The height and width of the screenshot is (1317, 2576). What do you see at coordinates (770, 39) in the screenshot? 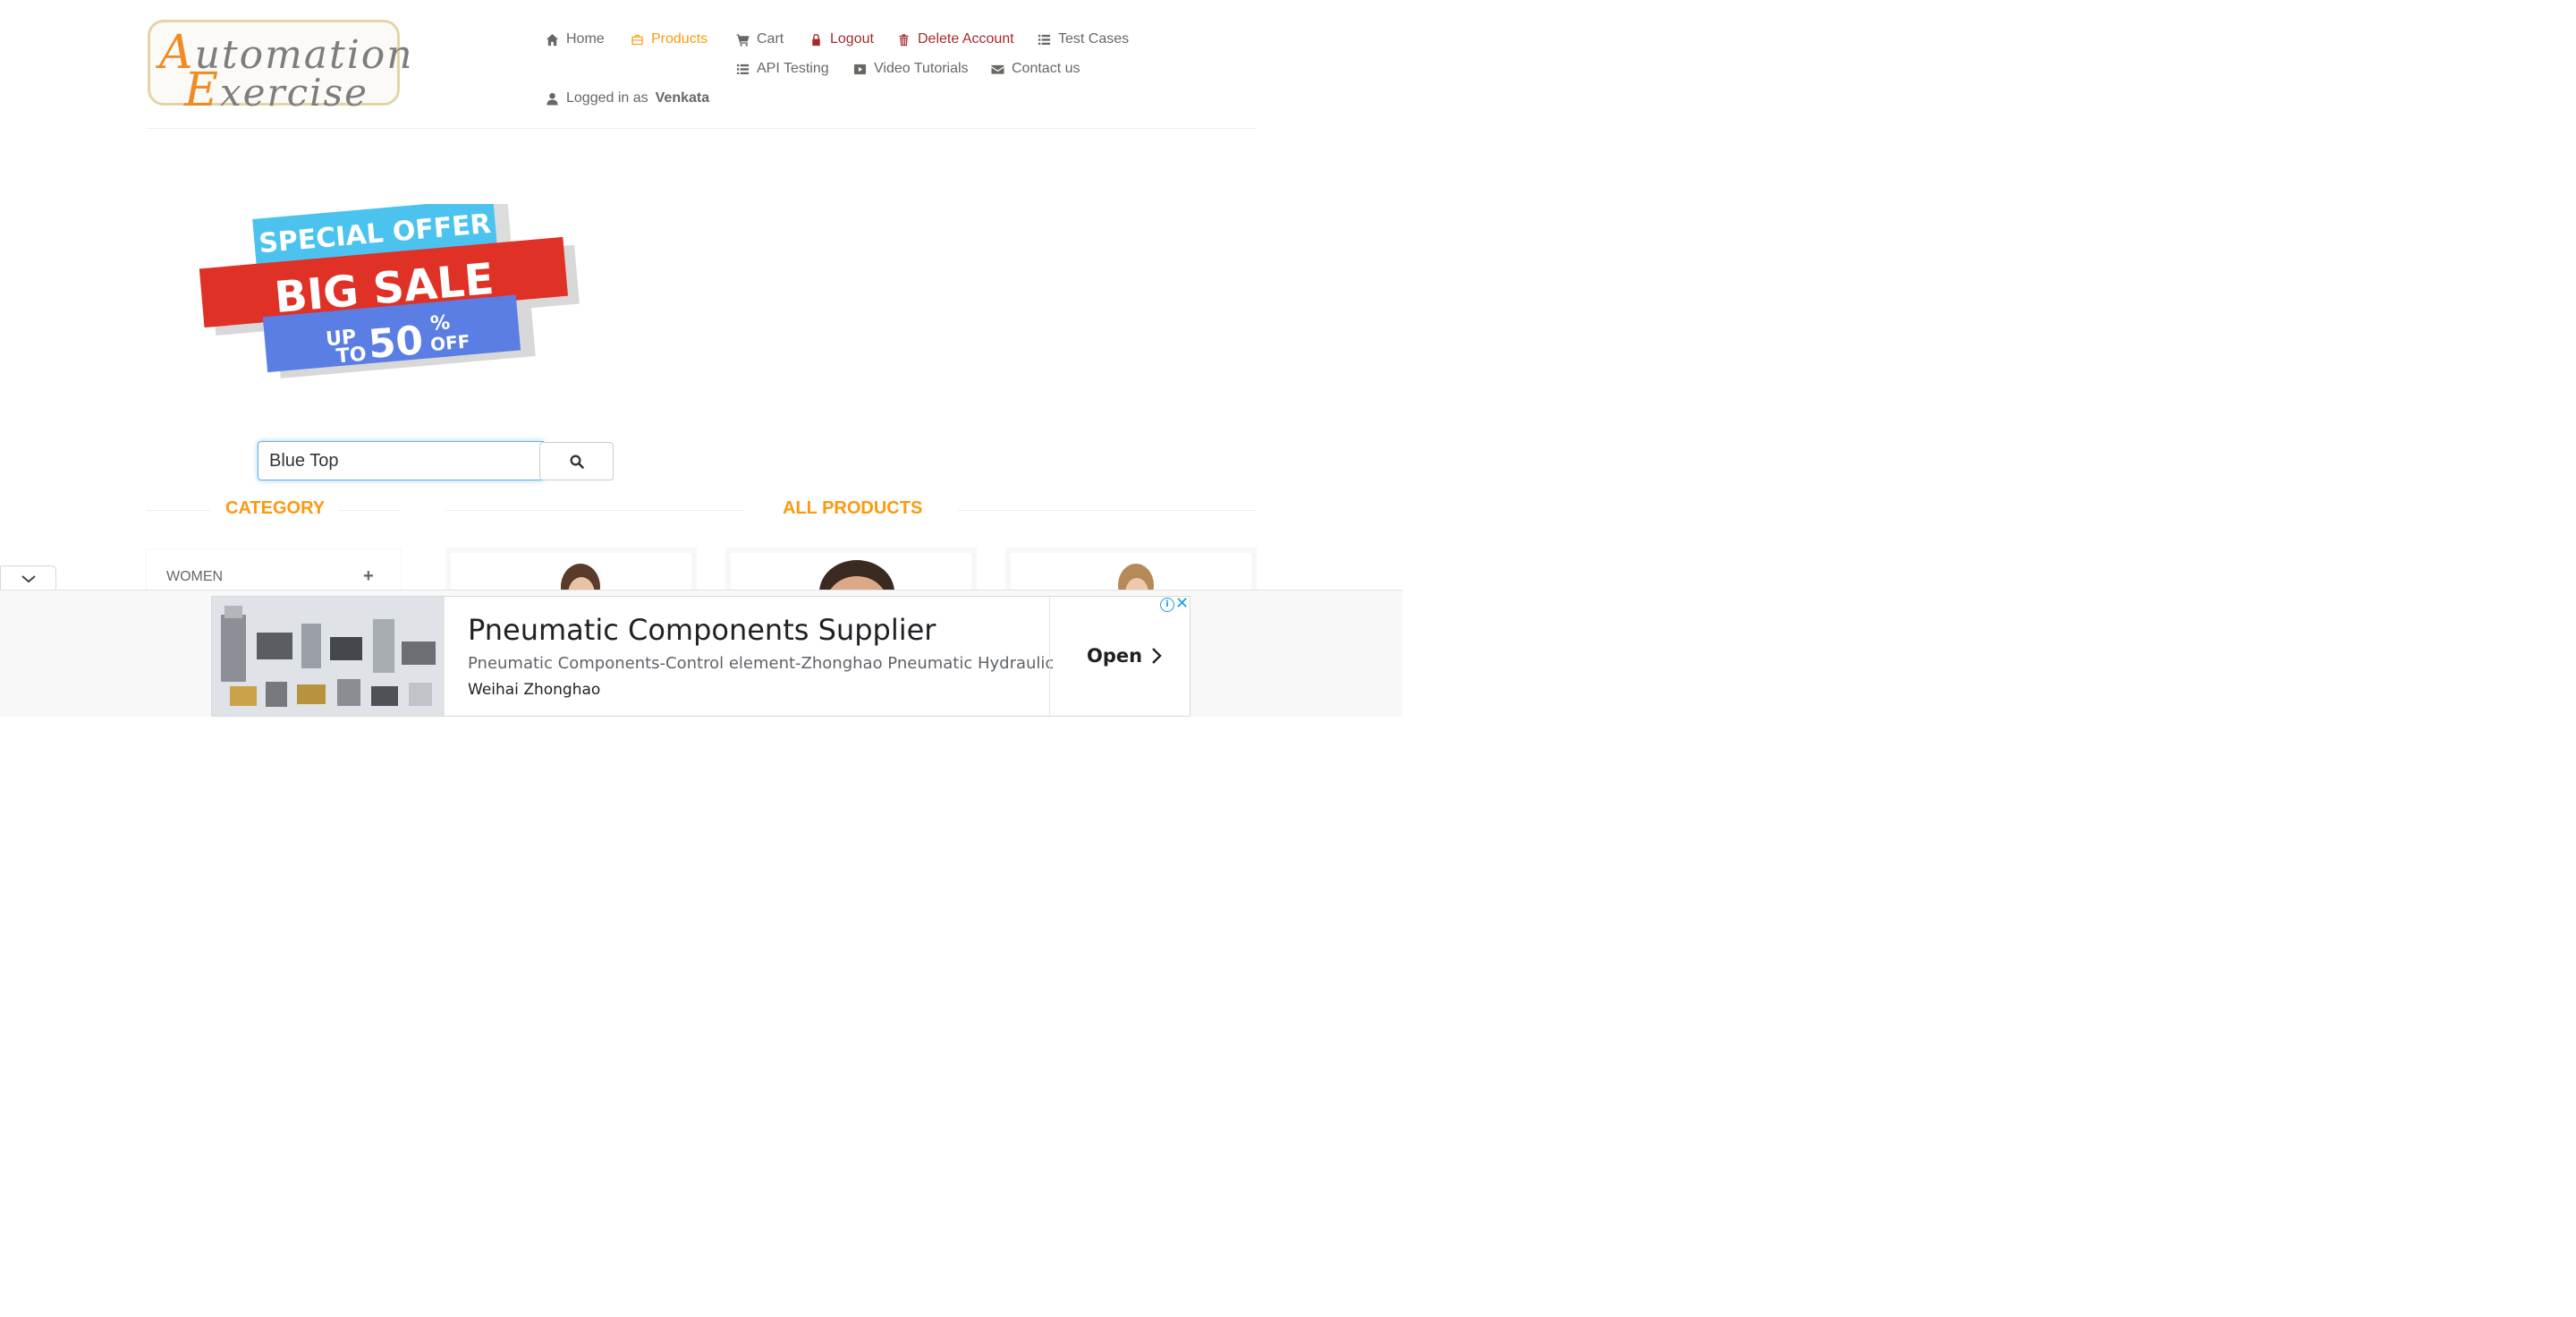
I see `nav-cart-label: Cart` at bounding box center [770, 39].